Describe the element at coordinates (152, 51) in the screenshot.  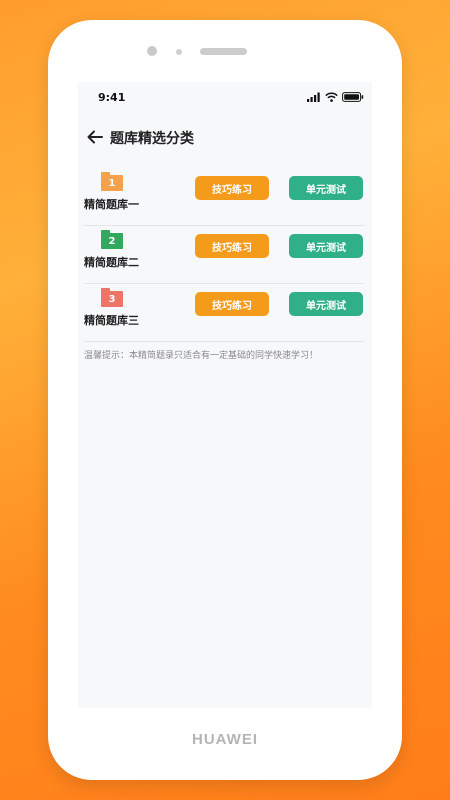
I see `front-camera` at that location.